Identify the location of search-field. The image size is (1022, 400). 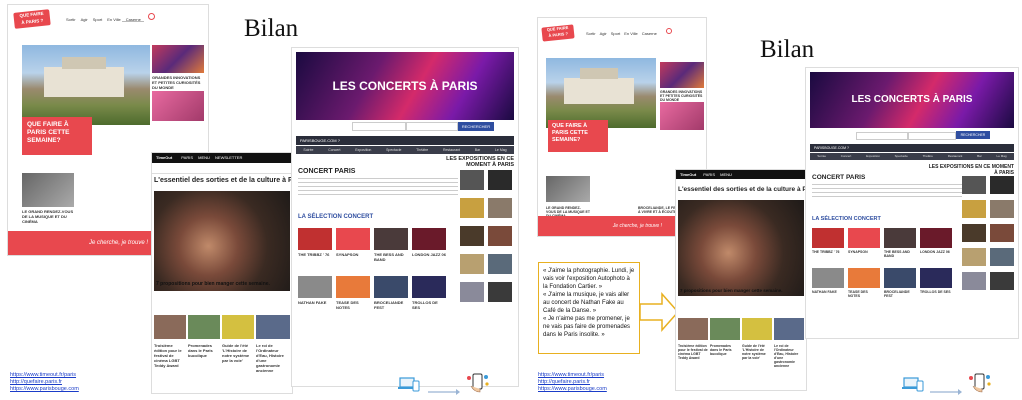
(133, 18).